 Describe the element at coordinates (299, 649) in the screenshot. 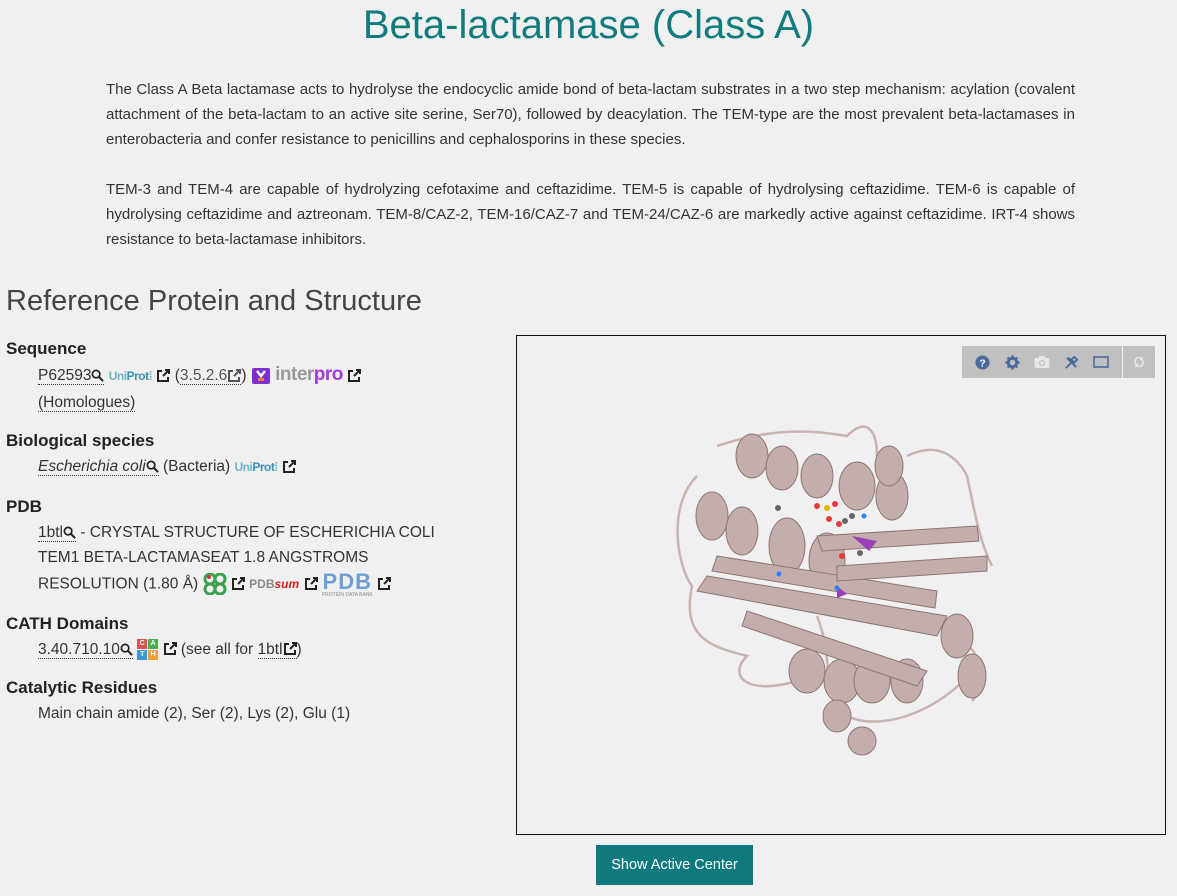

I see `cath-see-all-suffix: )` at that location.